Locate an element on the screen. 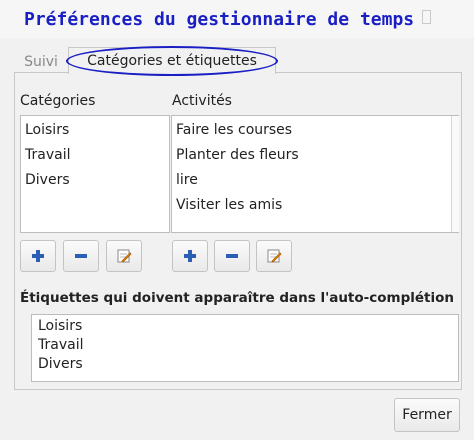  activities-scrollbar is located at coordinates (455, 174).